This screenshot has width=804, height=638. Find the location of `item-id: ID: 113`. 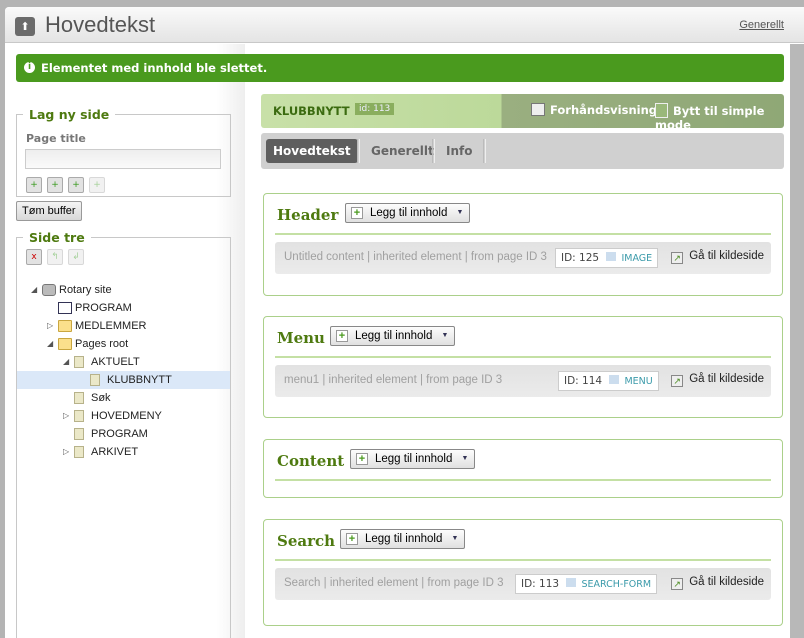

item-id: ID: 113 is located at coordinates (540, 584).